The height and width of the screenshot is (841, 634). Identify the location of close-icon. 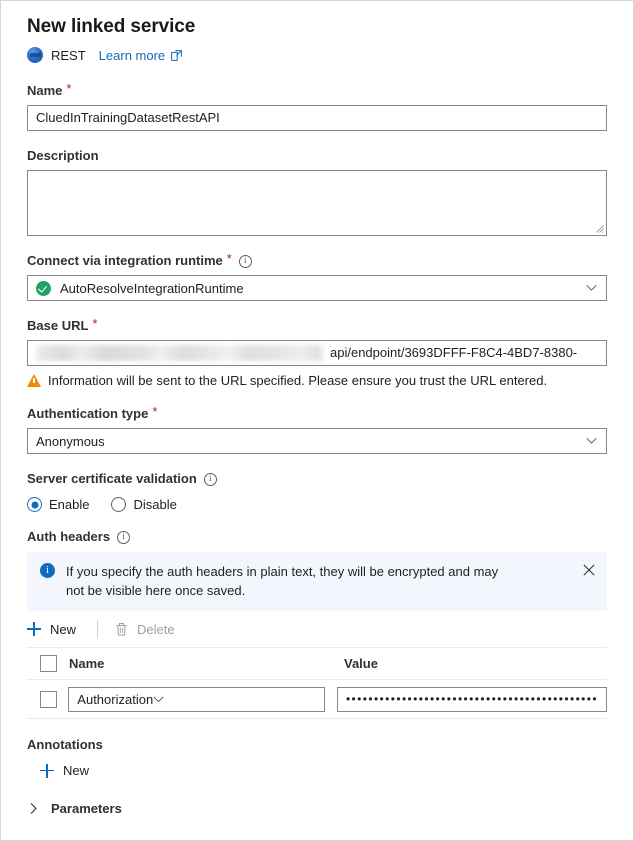
(589, 570).